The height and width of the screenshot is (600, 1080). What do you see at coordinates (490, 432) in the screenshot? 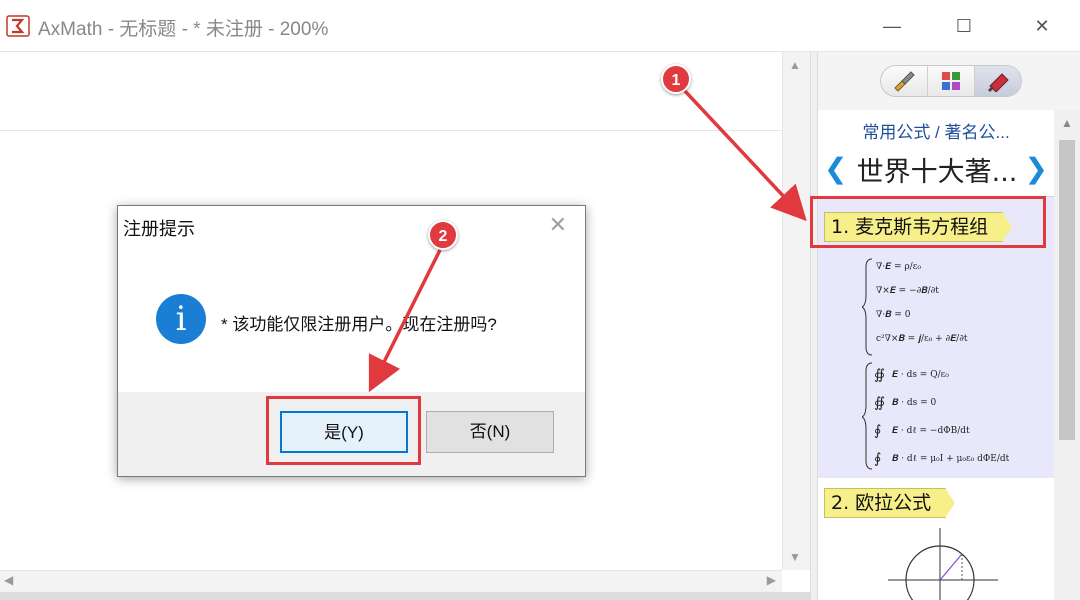
I see `no-button: 否(N)` at bounding box center [490, 432].